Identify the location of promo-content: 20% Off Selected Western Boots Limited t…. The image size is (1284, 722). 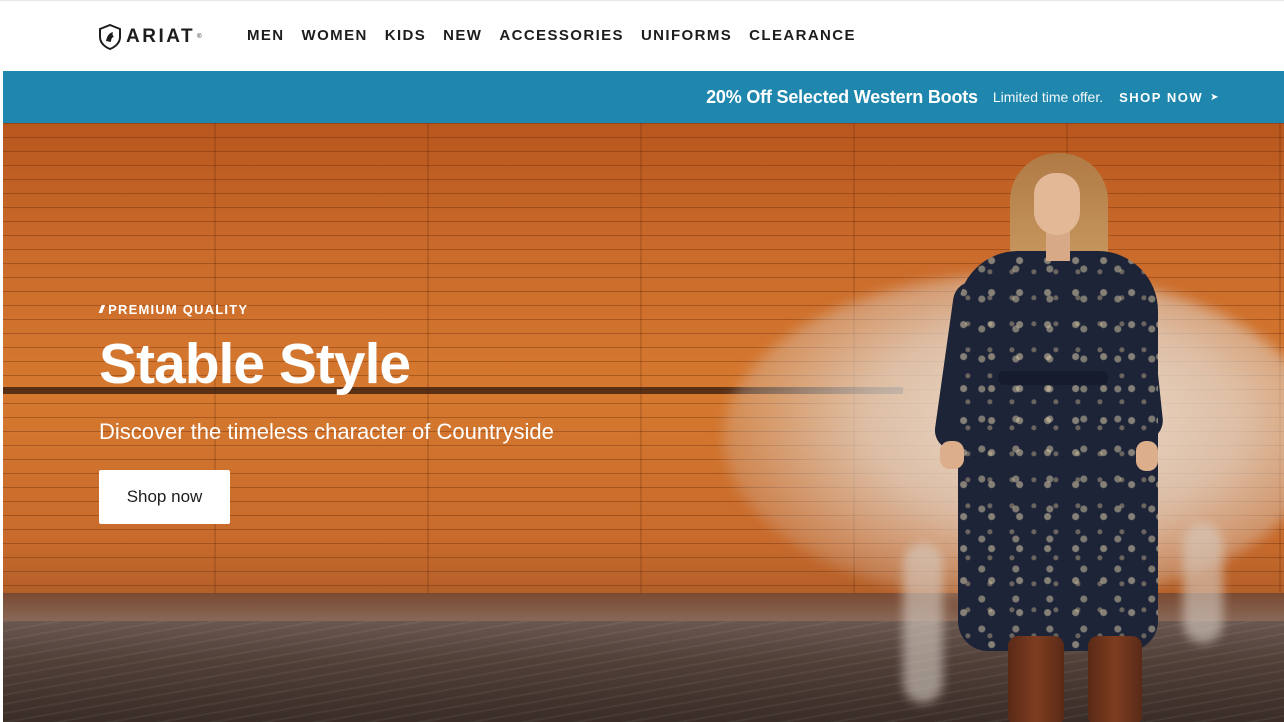
(963, 97).